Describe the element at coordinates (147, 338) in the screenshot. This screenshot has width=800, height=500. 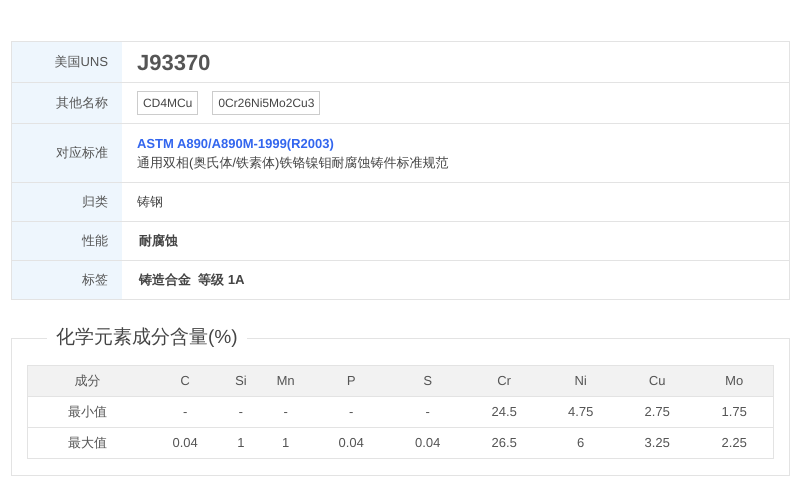
I see `section-title: 化学元素成分含量(%)` at that location.